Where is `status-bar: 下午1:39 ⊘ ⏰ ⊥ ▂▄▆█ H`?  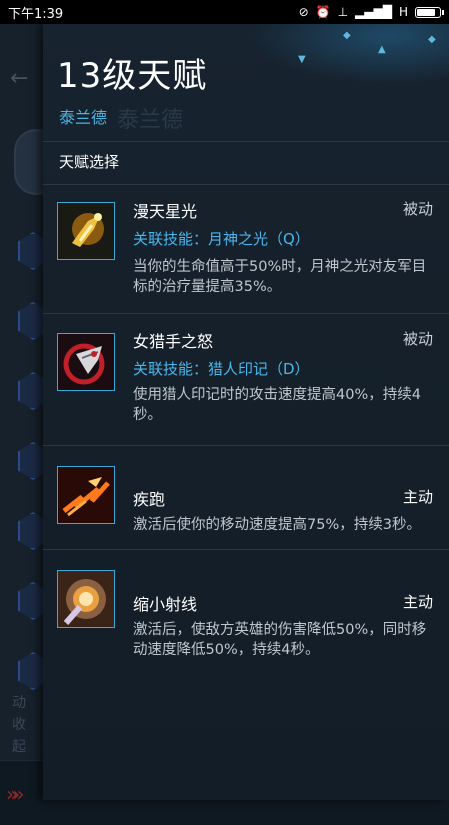 status-bar: 下午1:39 ⊘ ⏰ ⊥ ▂▄▆█ H is located at coordinates (224, 12).